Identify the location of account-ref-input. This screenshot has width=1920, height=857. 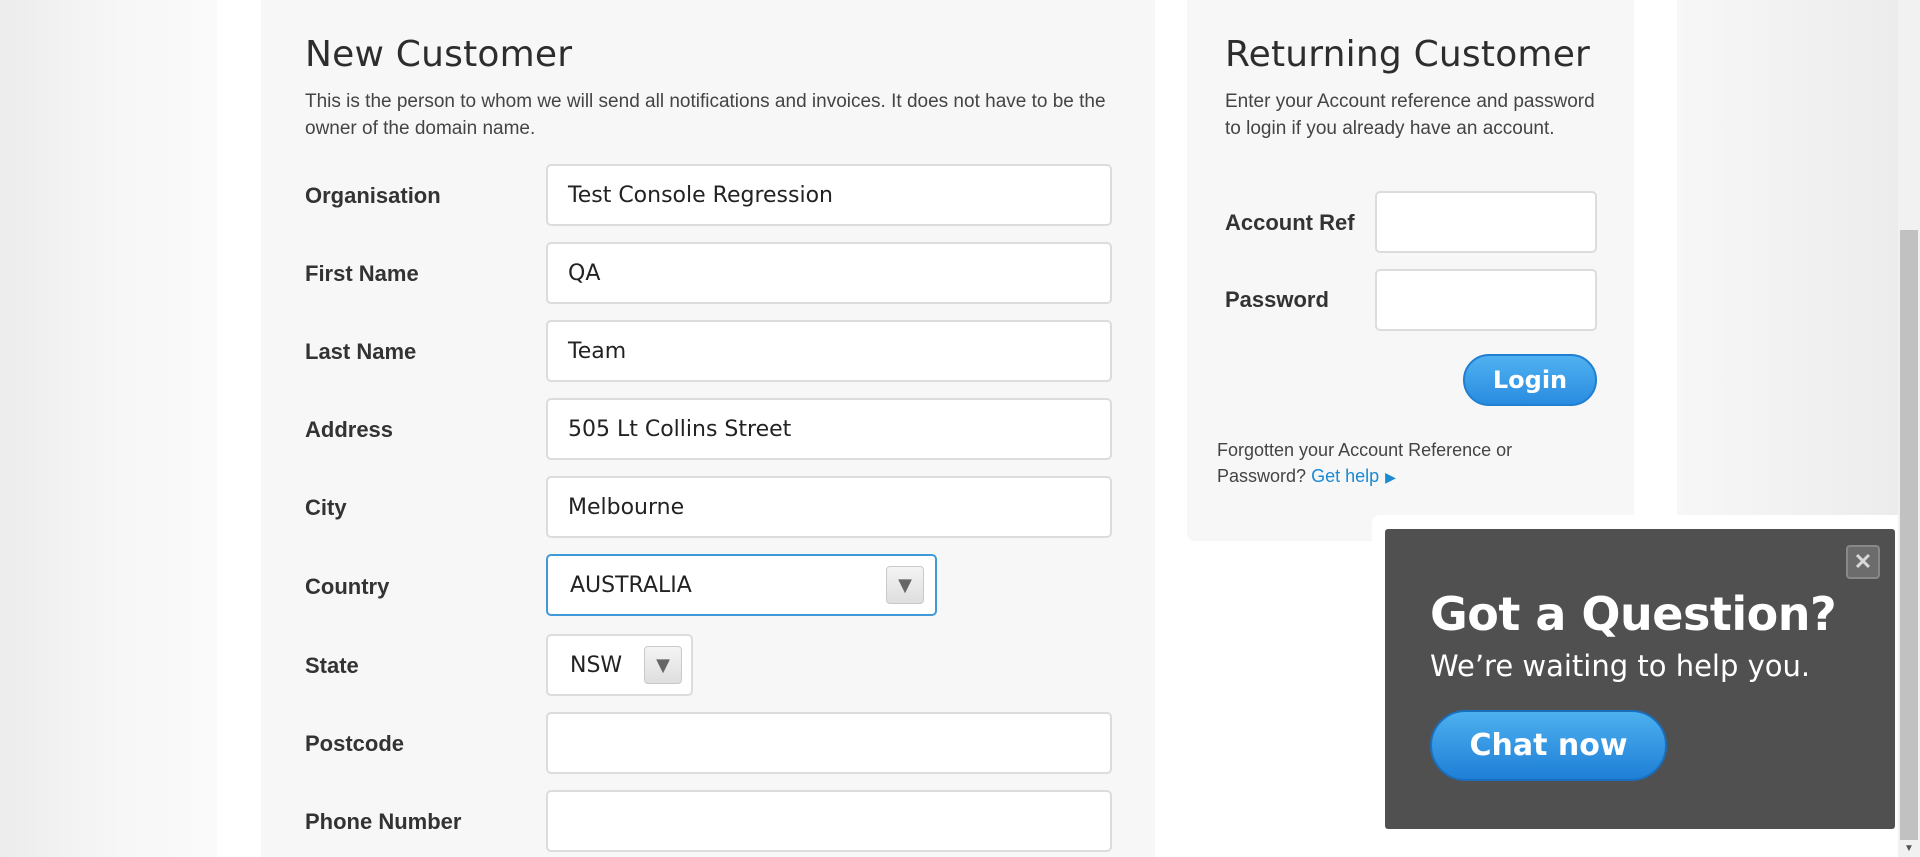
(1486, 222).